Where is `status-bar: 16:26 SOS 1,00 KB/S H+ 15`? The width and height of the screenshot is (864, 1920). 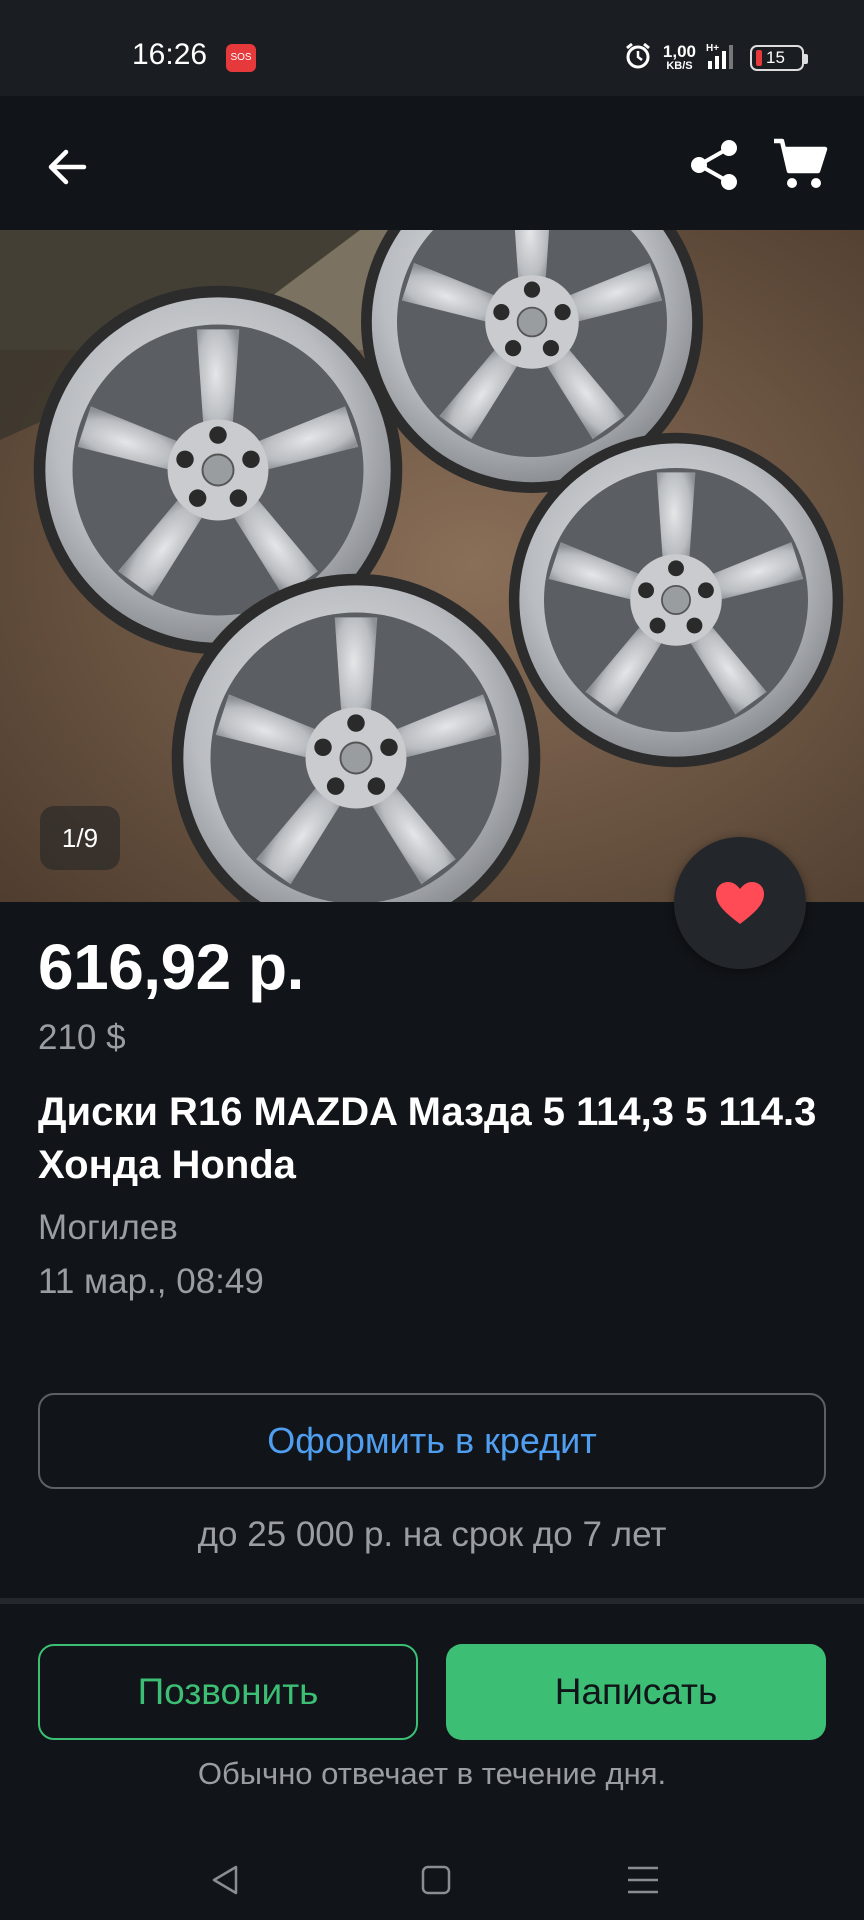
status-bar: 16:26 SOS 1,00 KB/S H+ 15 is located at coordinates (432, 48).